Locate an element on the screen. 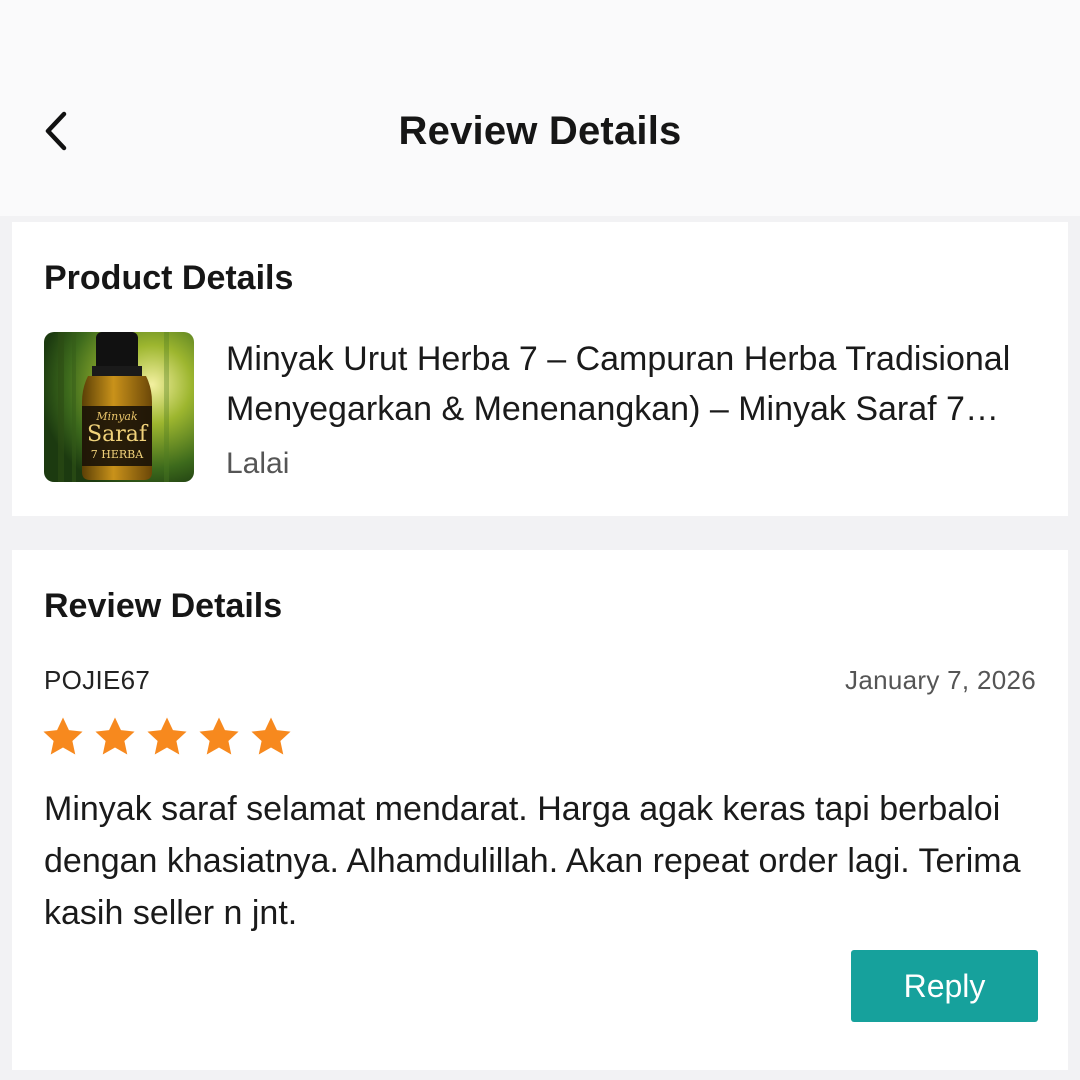 The height and width of the screenshot is (1080, 1080). page-title: Review Details is located at coordinates (540, 131).